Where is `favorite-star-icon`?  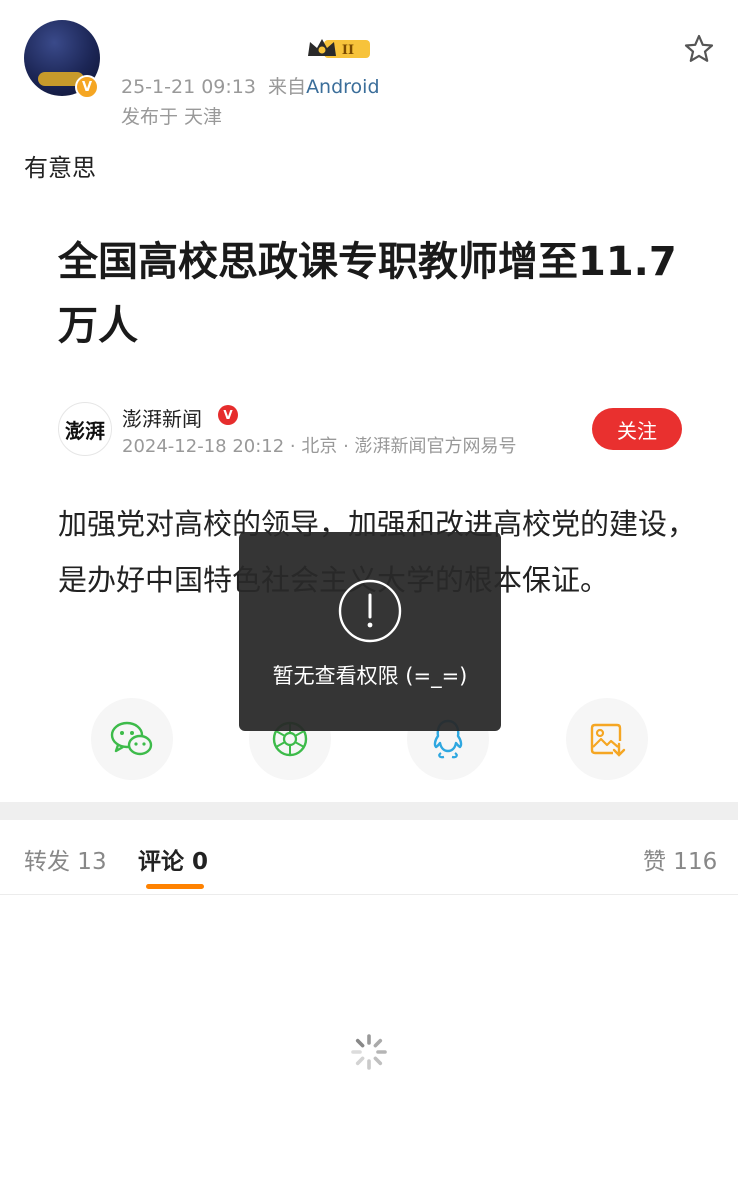 favorite-star-icon is located at coordinates (699, 49).